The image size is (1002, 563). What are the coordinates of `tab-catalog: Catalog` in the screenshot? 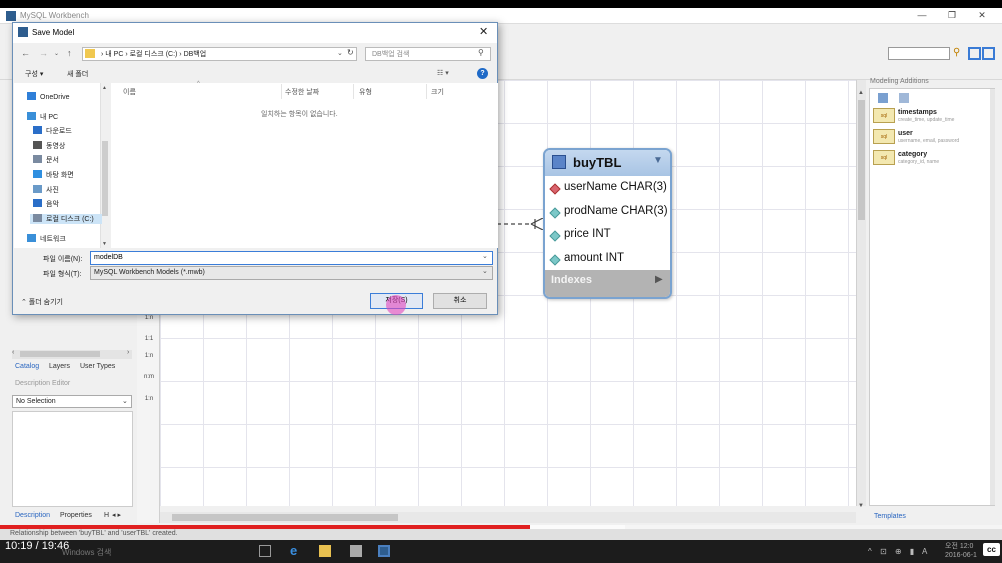 It's located at (27, 366).